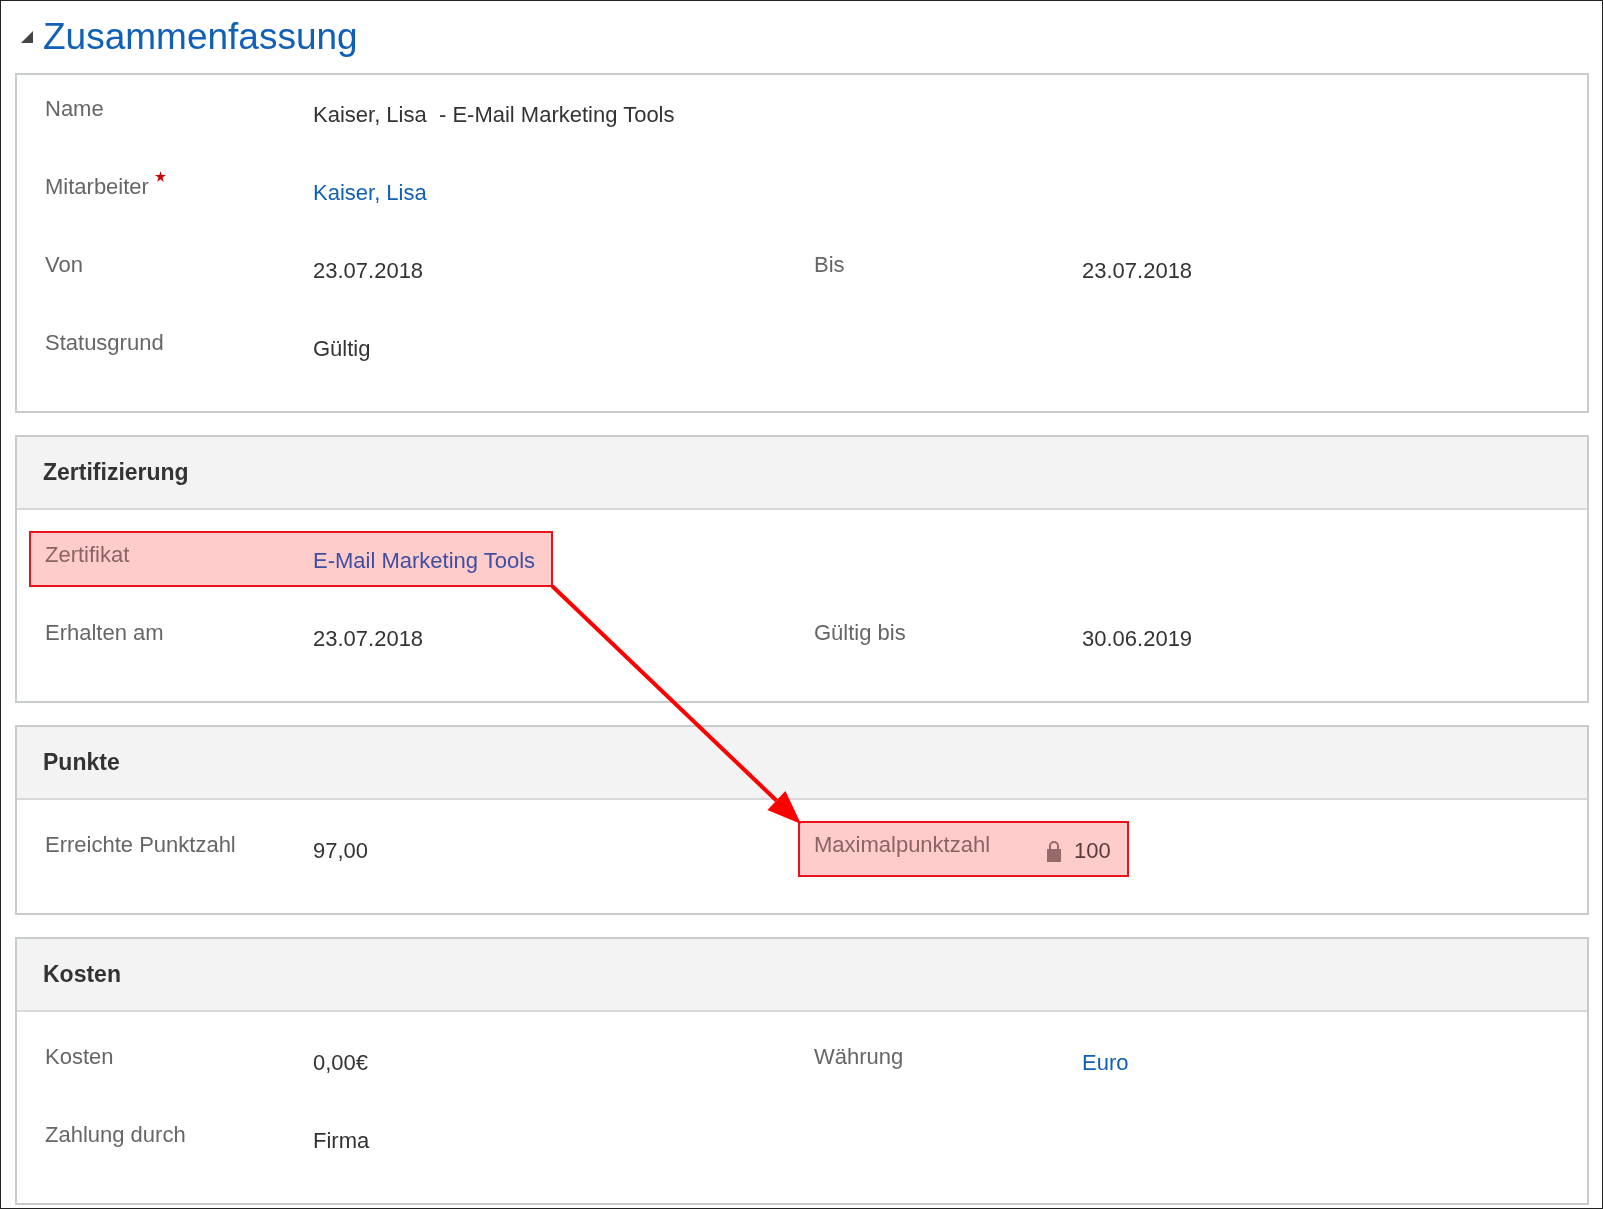 This screenshot has width=1603, height=1209. What do you see at coordinates (64, 265) in the screenshot?
I see `field-label: Von` at bounding box center [64, 265].